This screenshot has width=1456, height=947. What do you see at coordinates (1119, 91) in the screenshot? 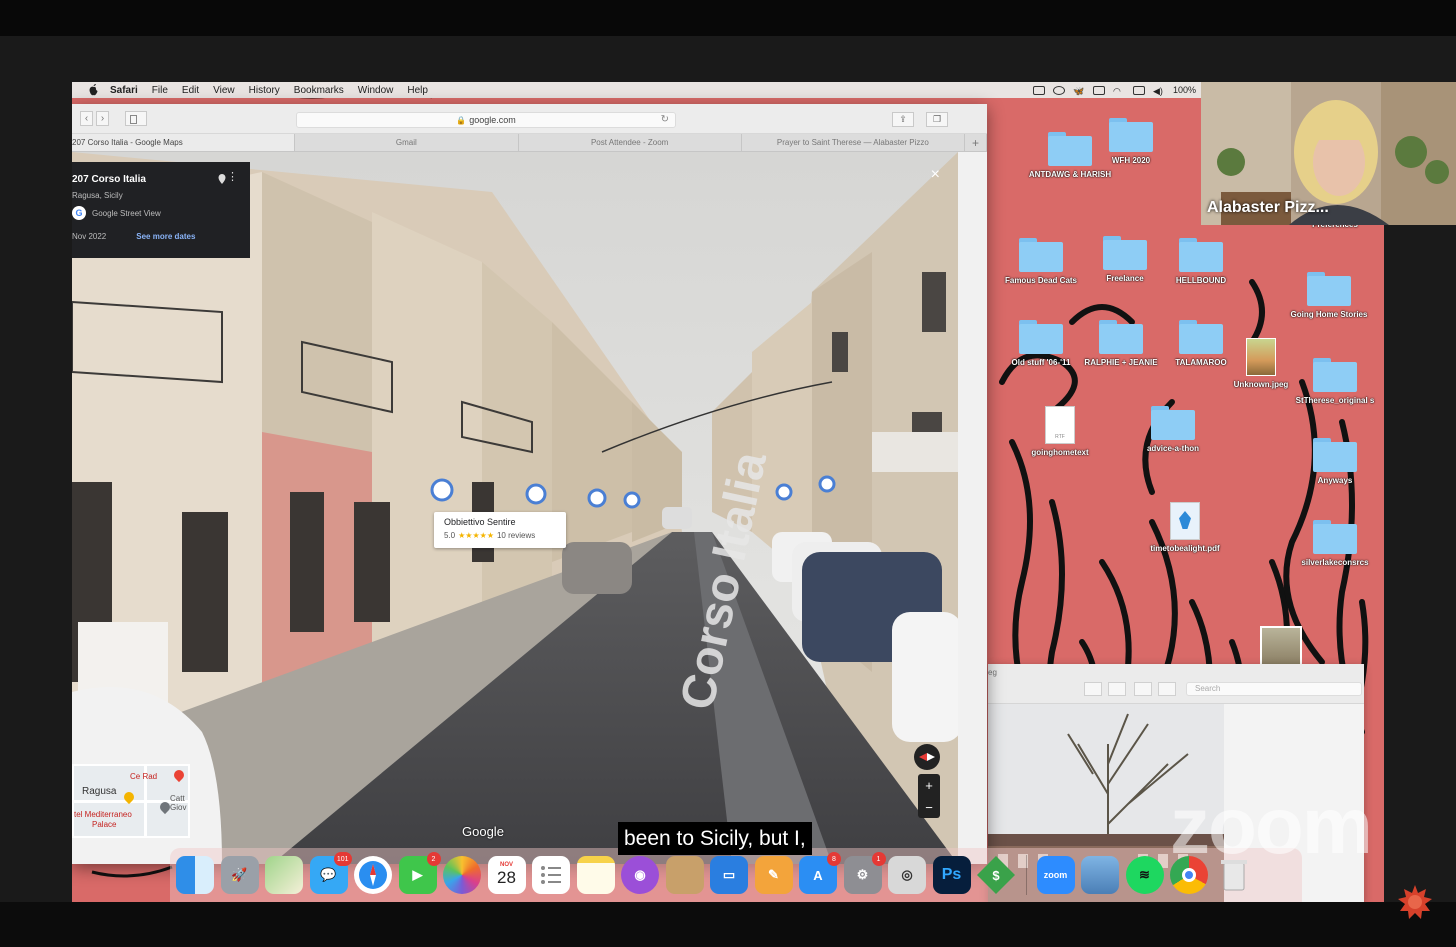
I see `wifi-icon: ◠` at bounding box center [1119, 91].